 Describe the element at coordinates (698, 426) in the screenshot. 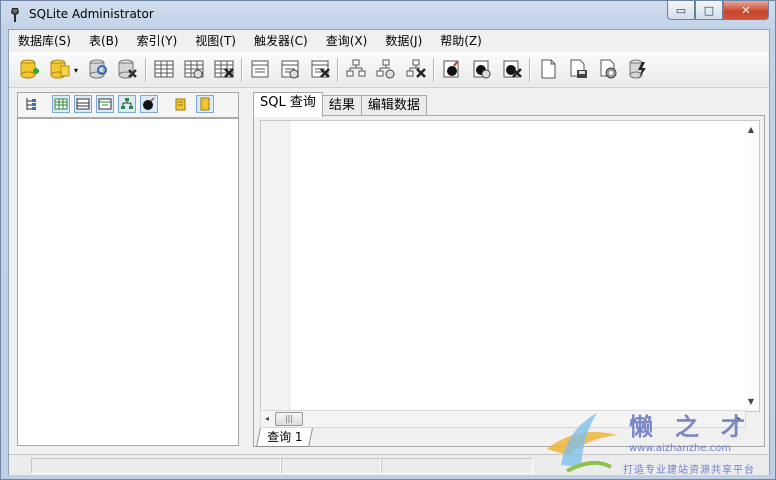

I see `watermark-title: 懒之才` at that location.